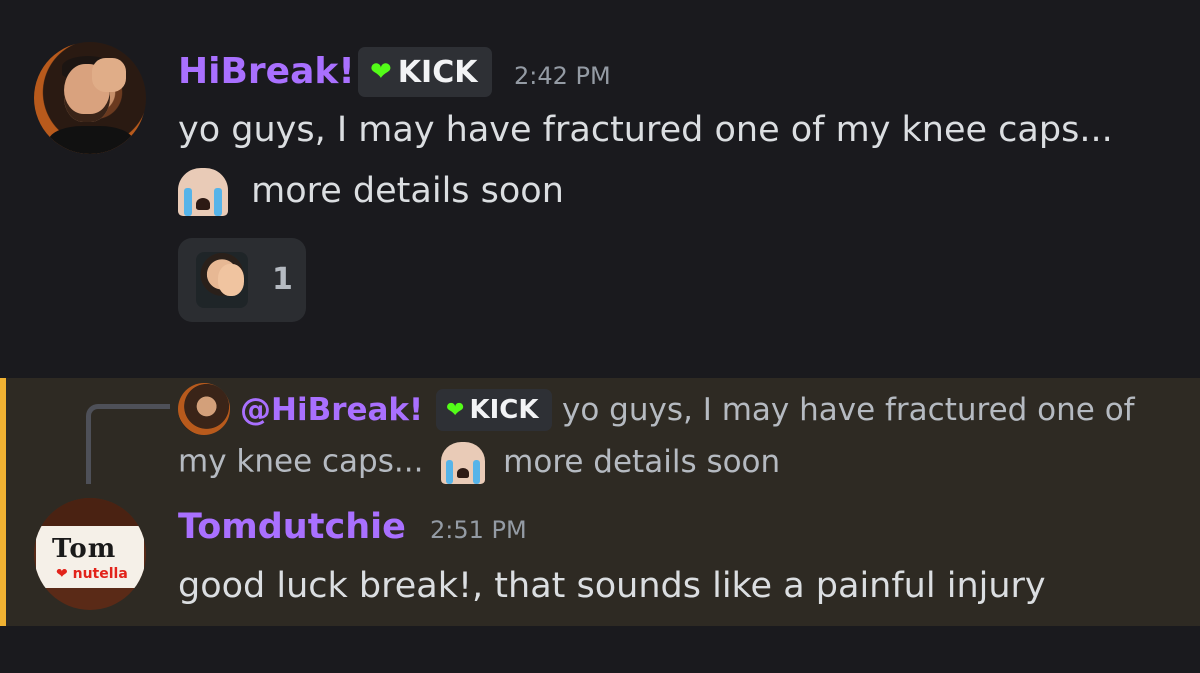 The width and height of the screenshot is (1200, 673). Describe the element at coordinates (407, 191) in the screenshot. I see `message-text-continuation: more details soon` at that location.